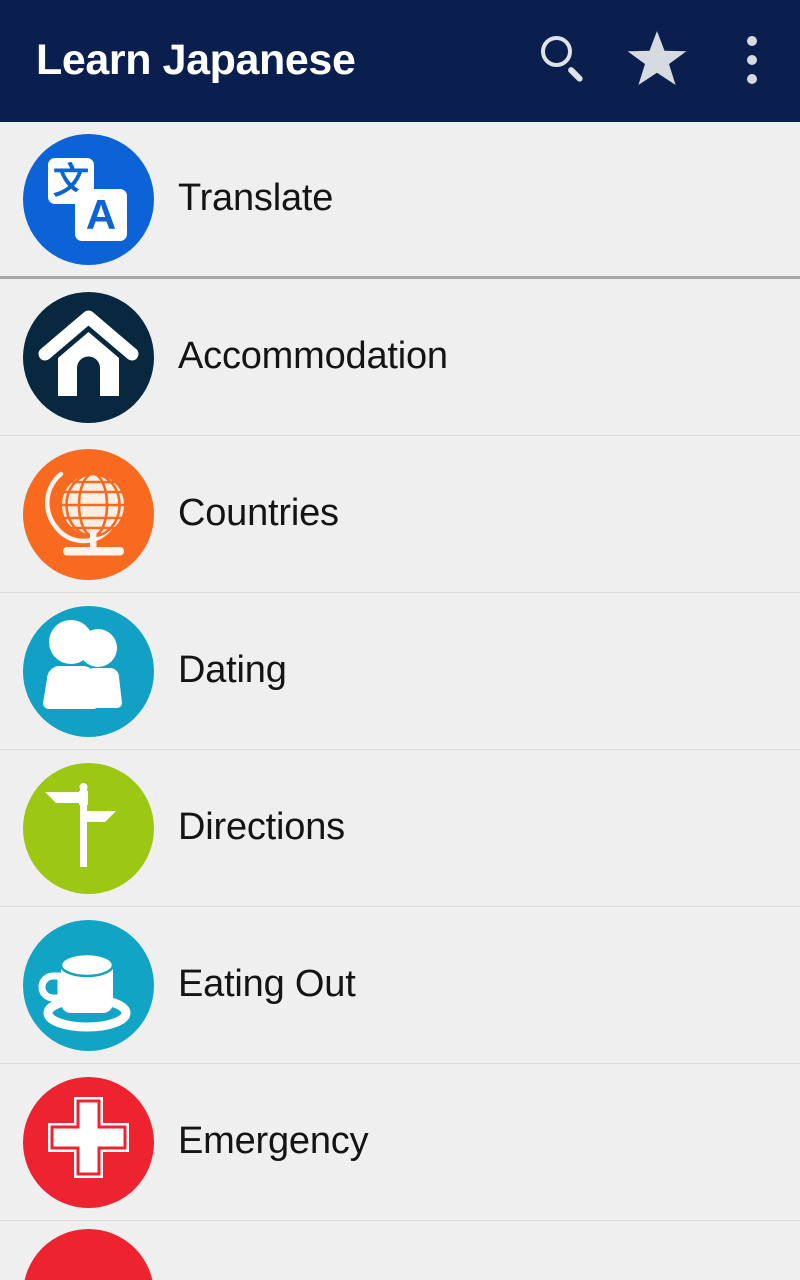 The image size is (800, 1280). I want to click on search-button, so click(563, 60).